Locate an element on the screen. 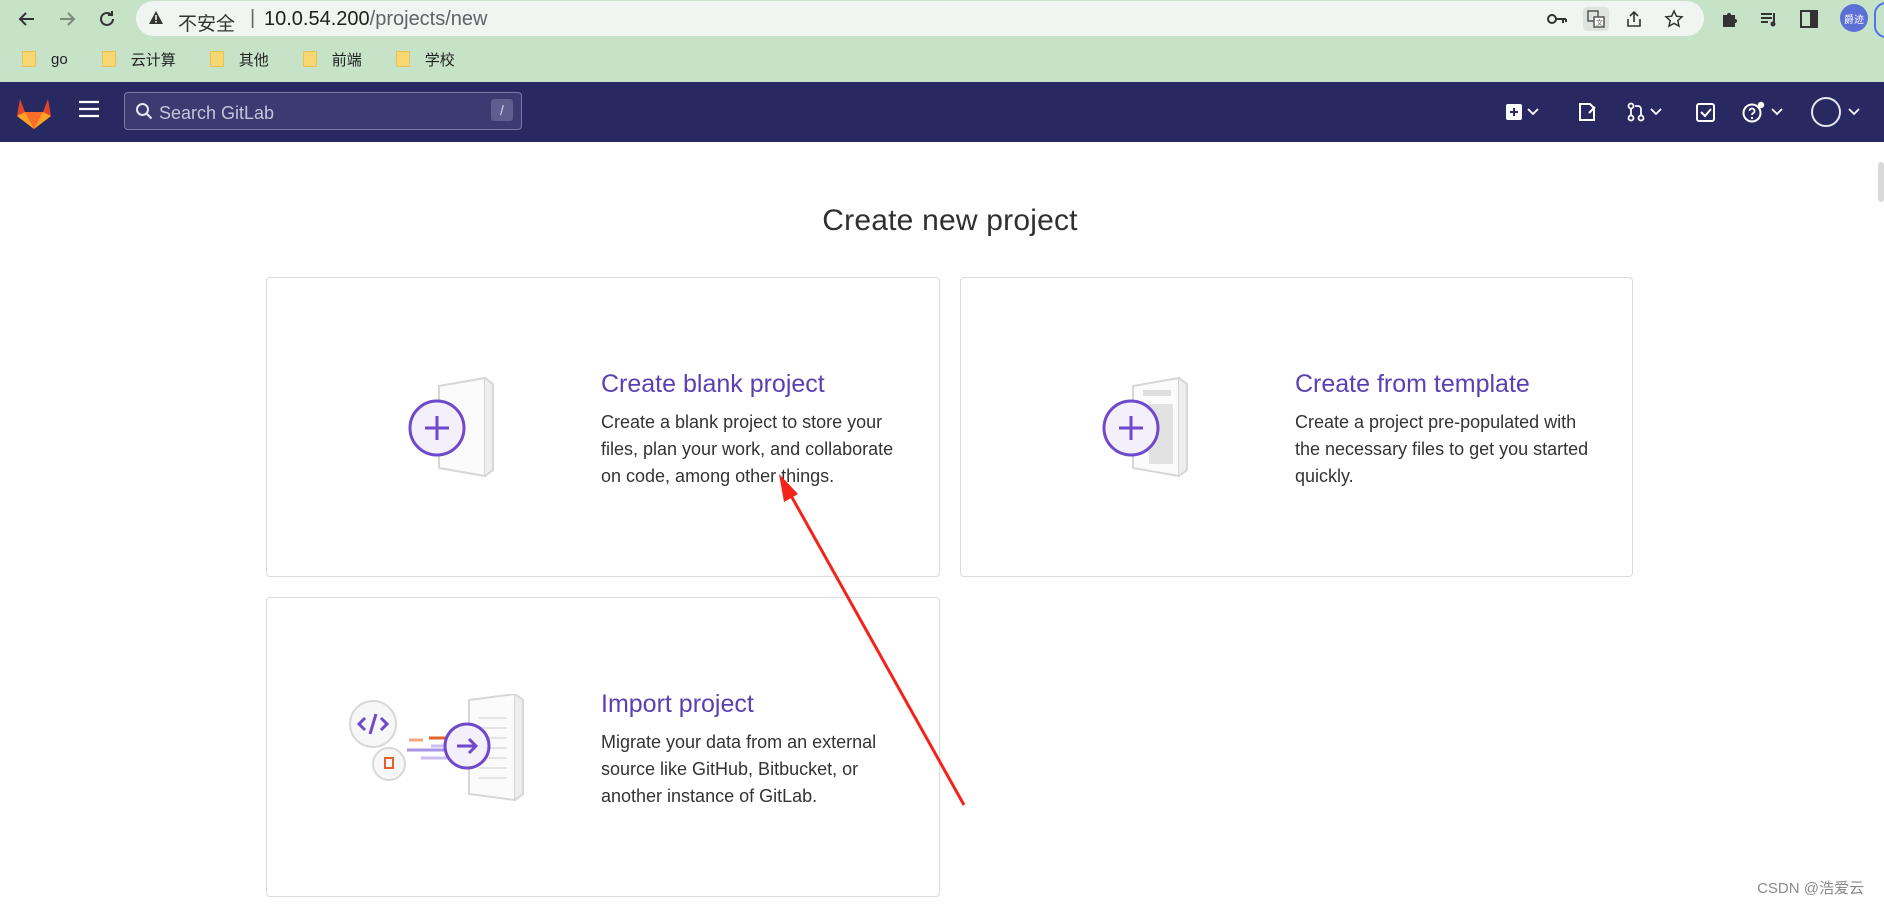 The width and height of the screenshot is (1884, 904). issues-icon is located at coordinates (1587, 112).